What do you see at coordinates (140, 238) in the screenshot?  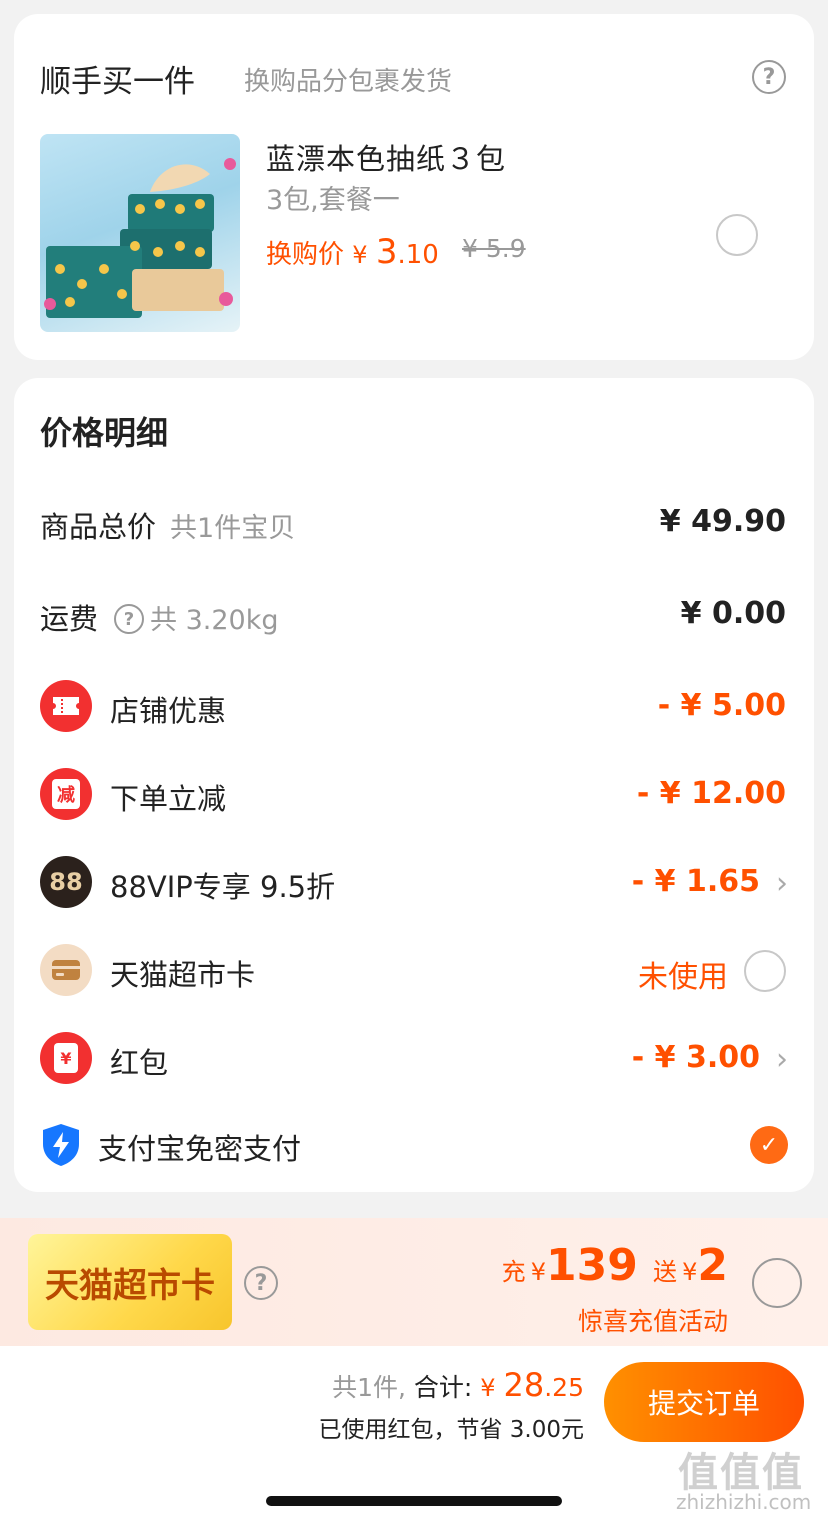 I see `tissue-box-illustration` at bounding box center [140, 238].